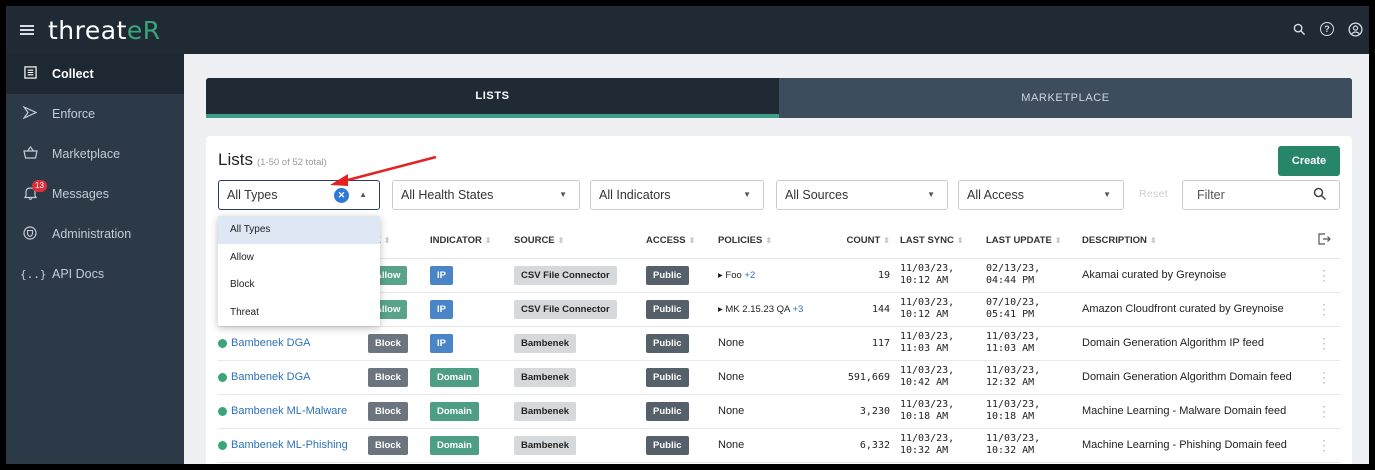 The image size is (1375, 470). Describe the element at coordinates (580, 241) in the screenshot. I see `col-source: SOURCE ⬍` at that location.